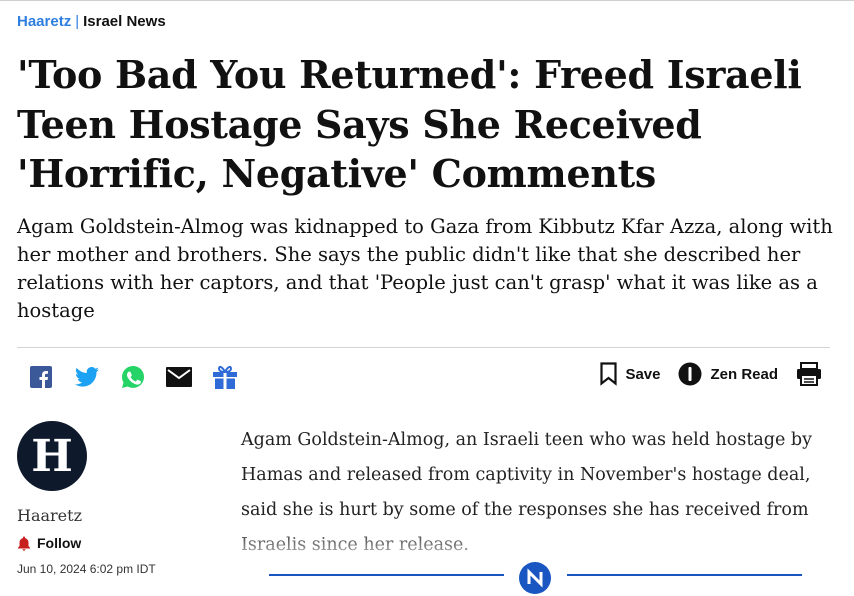 This screenshot has width=854, height=596. What do you see at coordinates (423, 347) in the screenshot?
I see `divider` at bounding box center [423, 347].